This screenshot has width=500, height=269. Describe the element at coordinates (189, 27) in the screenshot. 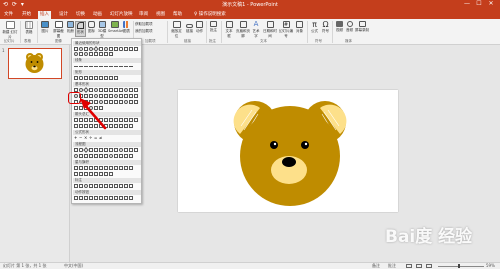

I see `link-button: 链接` at that location.